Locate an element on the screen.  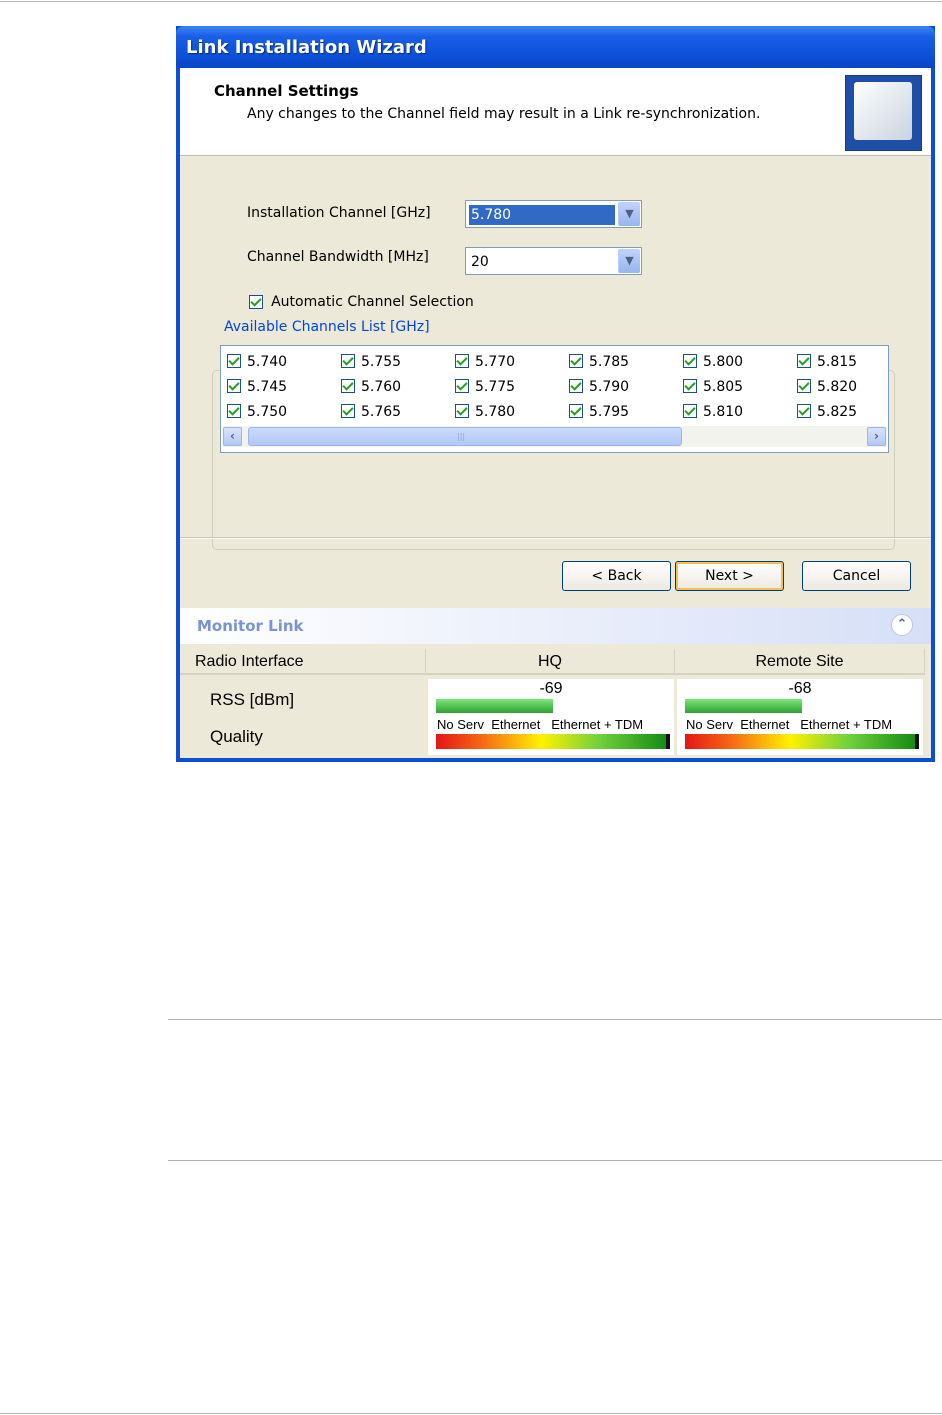
column-hq: HQ is located at coordinates (550, 662).